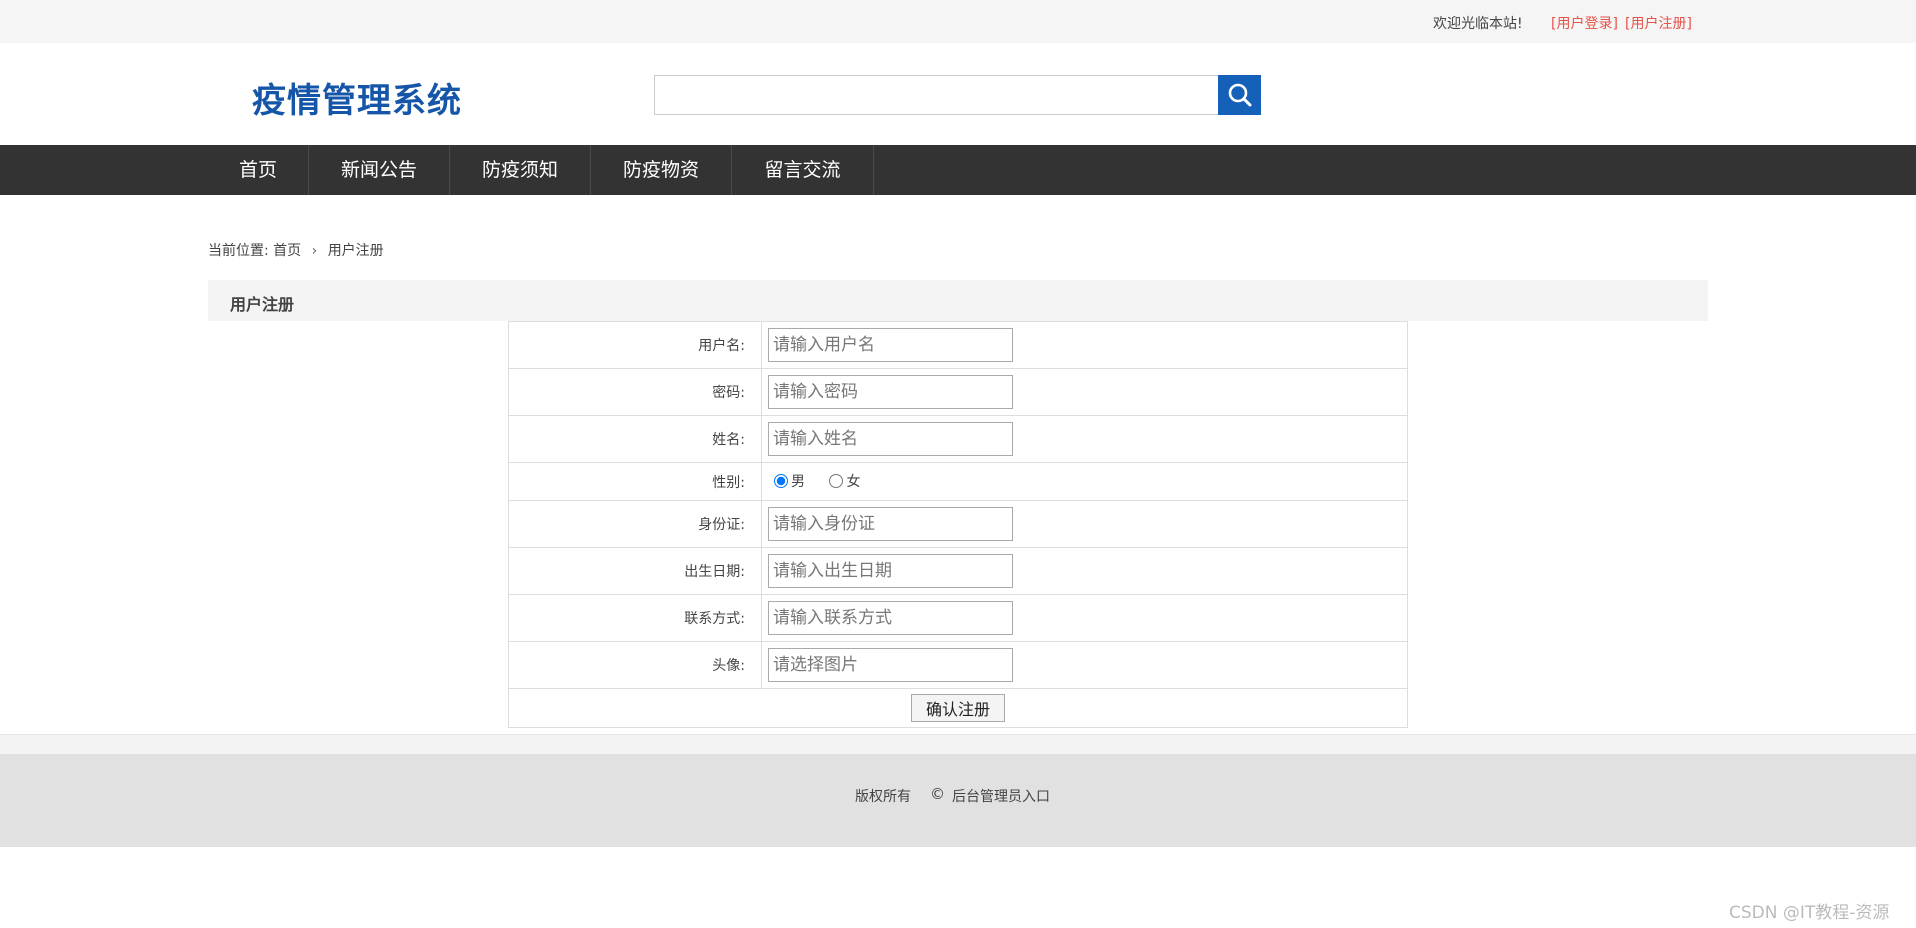  I want to click on chevron-right-icon: ›, so click(314, 251).